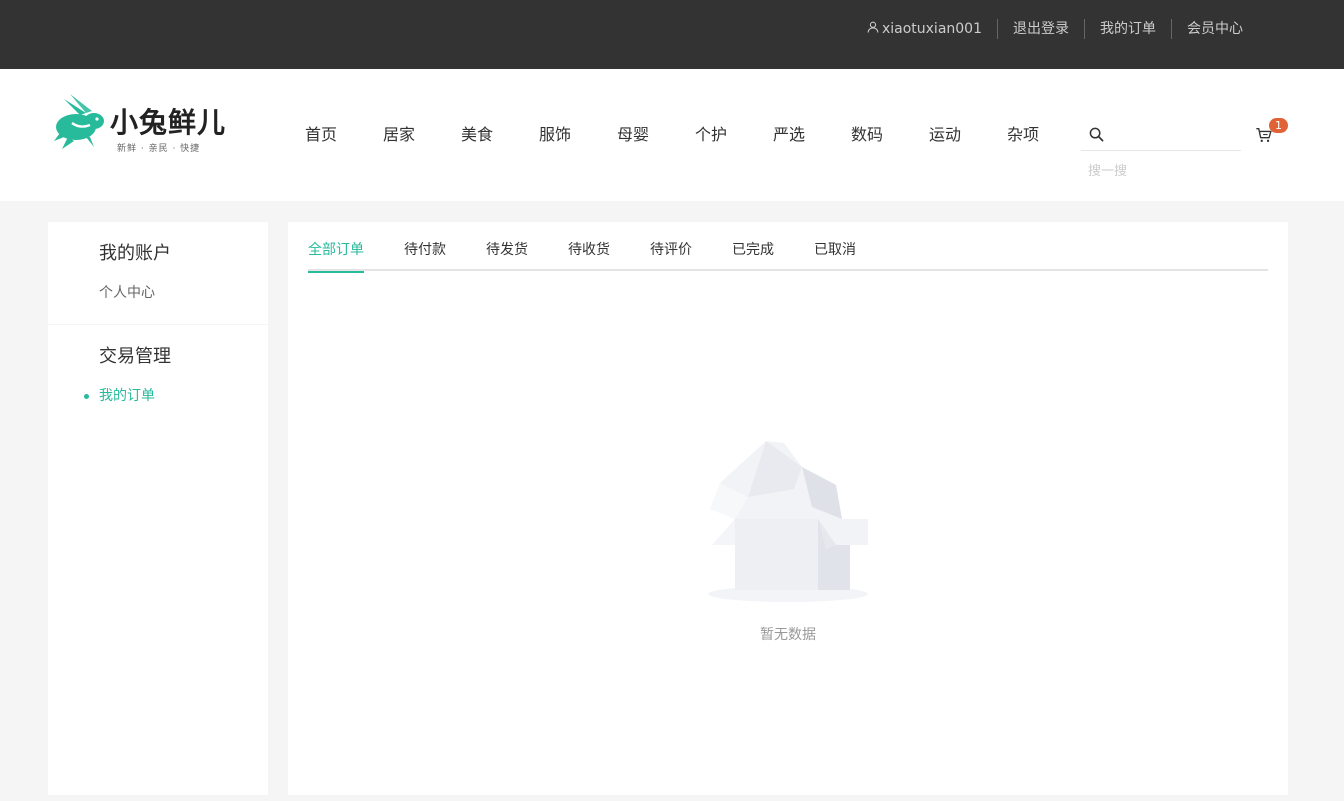  Describe the element at coordinates (183, 293) in the screenshot. I see `sidebar-item-personal-center: 个人中心` at that location.